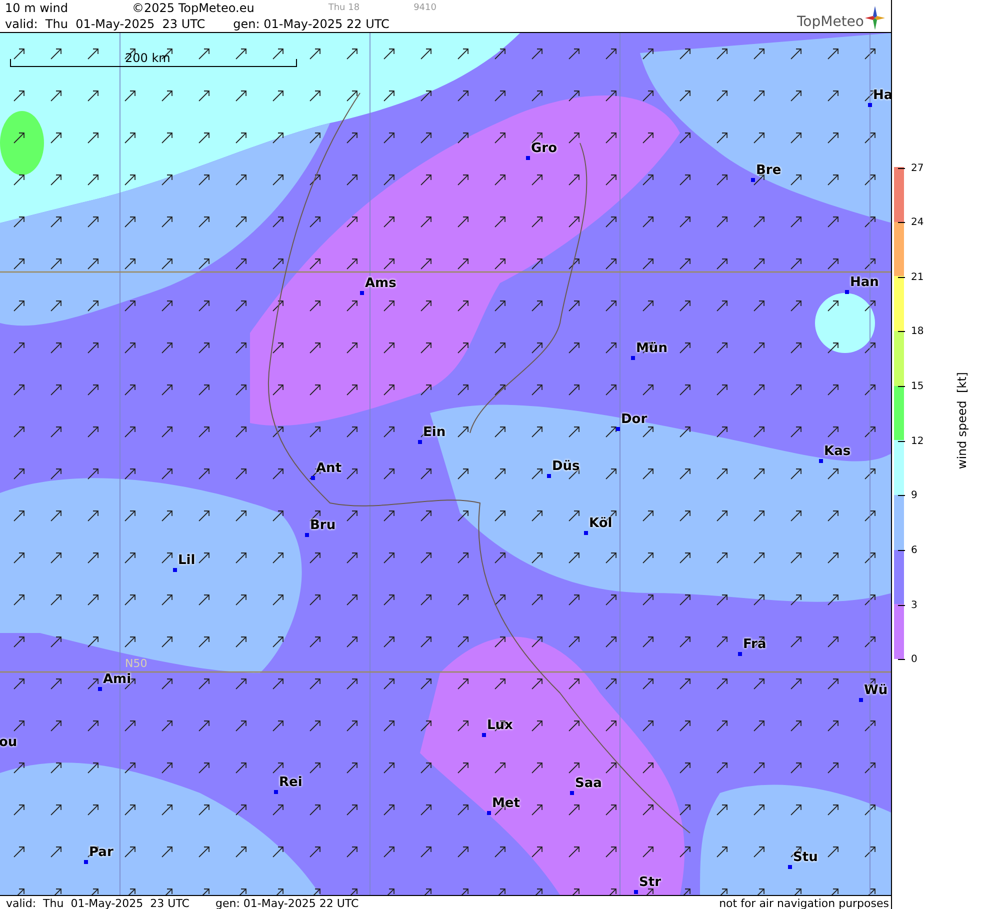  What do you see at coordinates (36, 8) in the screenshot?
I see `map-title: 10 m wind` at bounding box center [36, 8].